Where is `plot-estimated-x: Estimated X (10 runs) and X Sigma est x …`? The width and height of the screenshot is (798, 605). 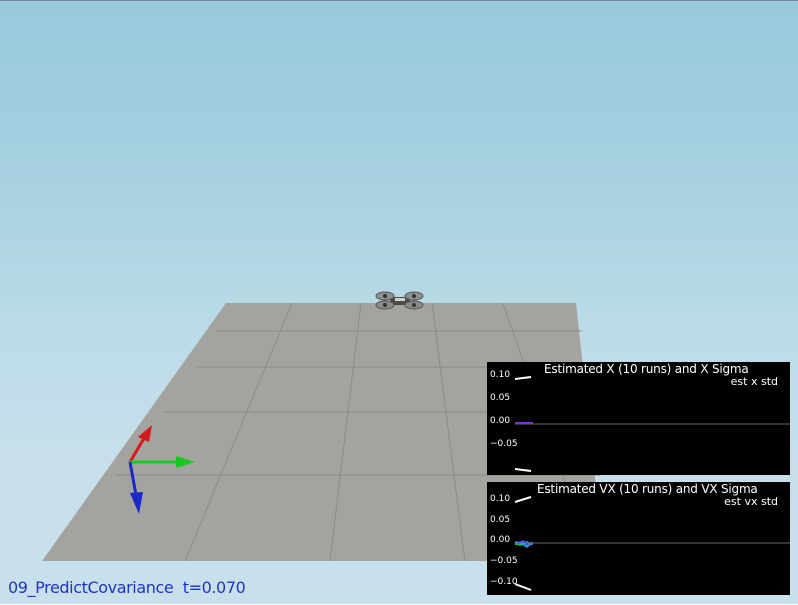 plot-estimated-x: Estimated X (10 runs) and X Sigma est x … is located at coordinates (638, 418).